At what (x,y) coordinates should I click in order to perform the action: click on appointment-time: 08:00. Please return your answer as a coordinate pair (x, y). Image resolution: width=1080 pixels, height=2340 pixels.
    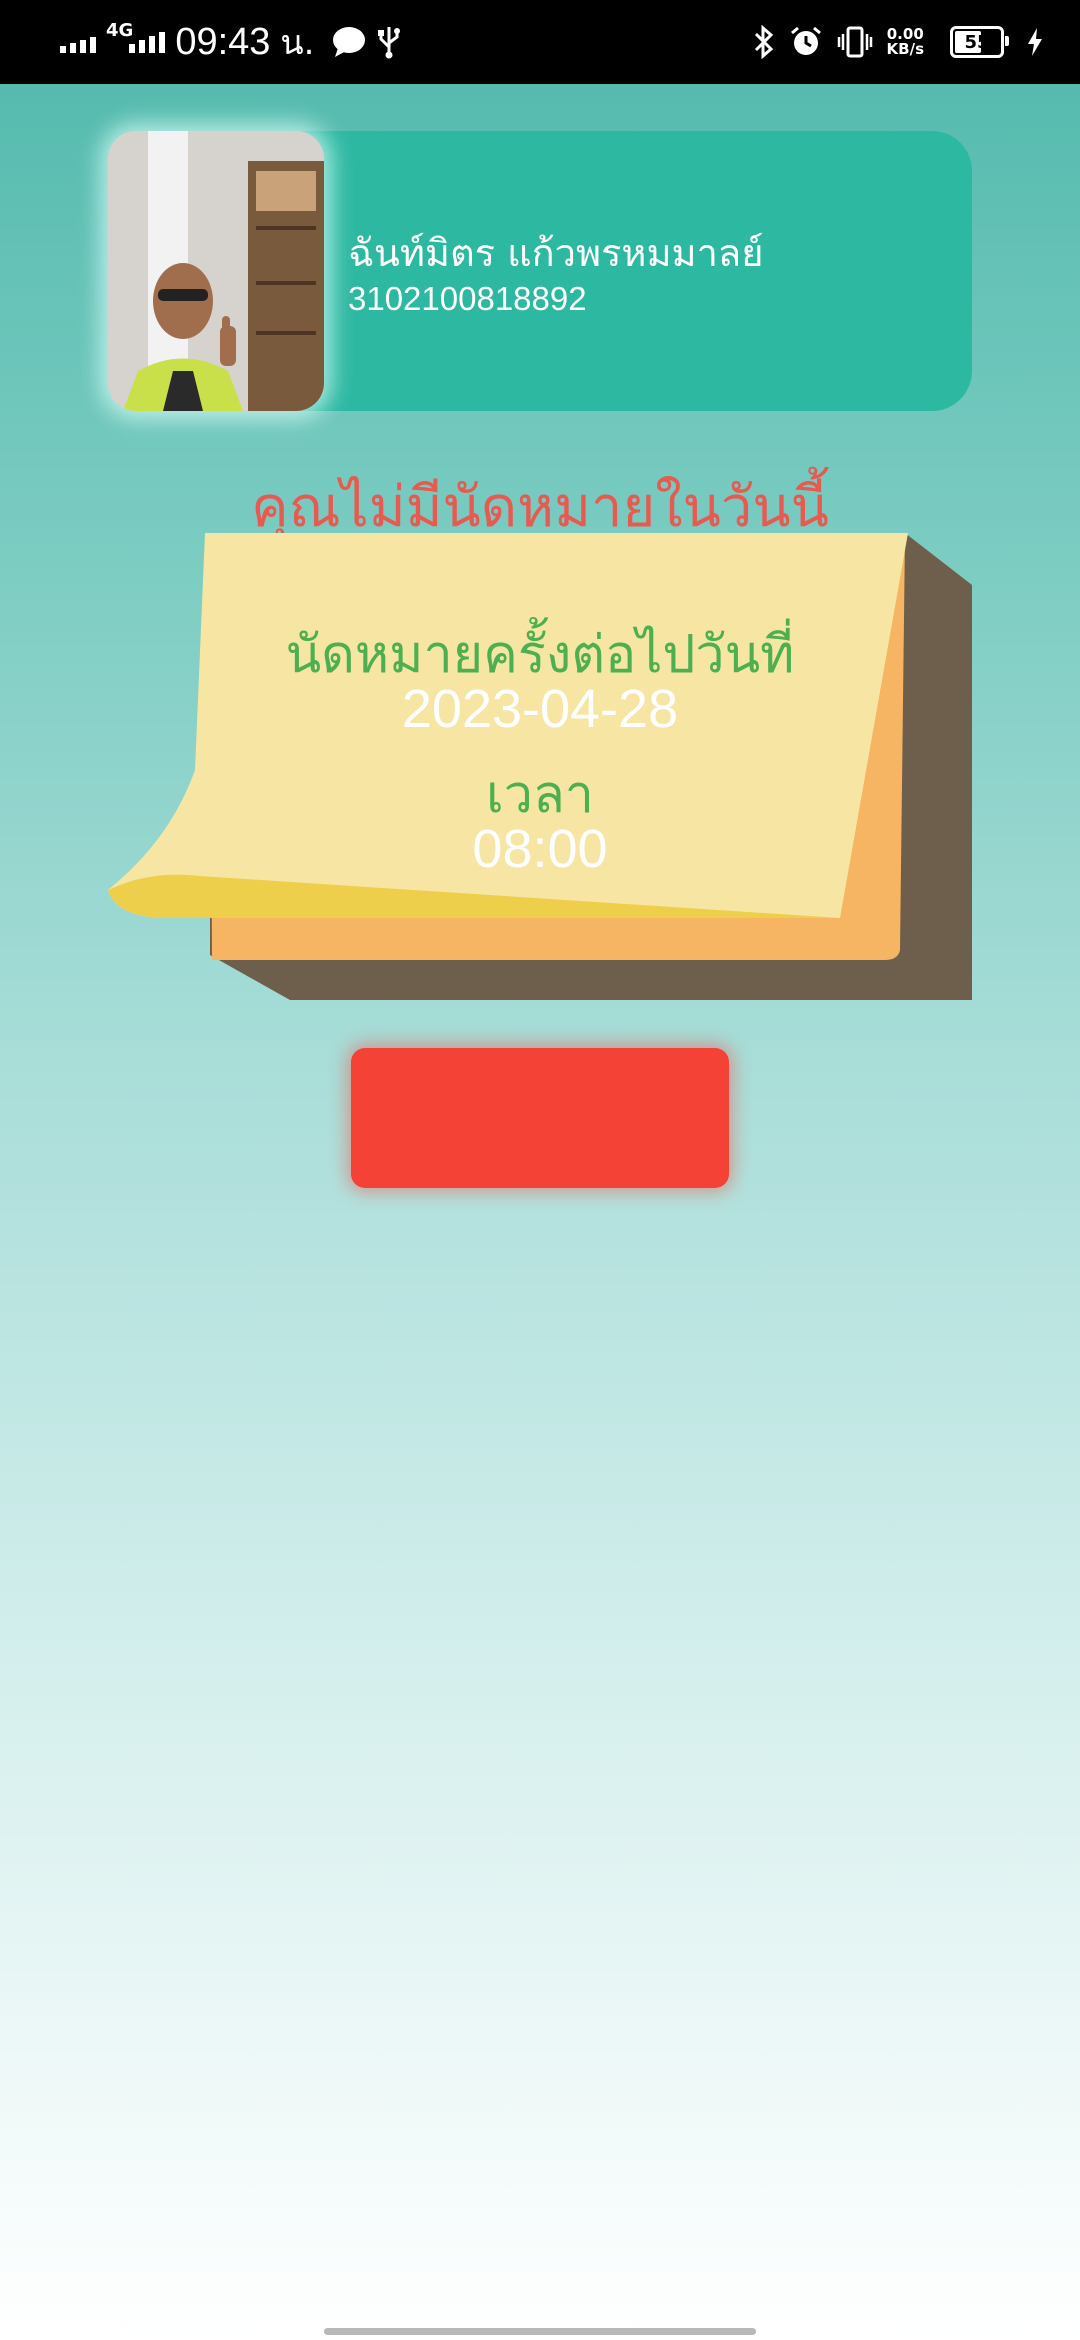
    Looking at the image, I should click on (540, 849).